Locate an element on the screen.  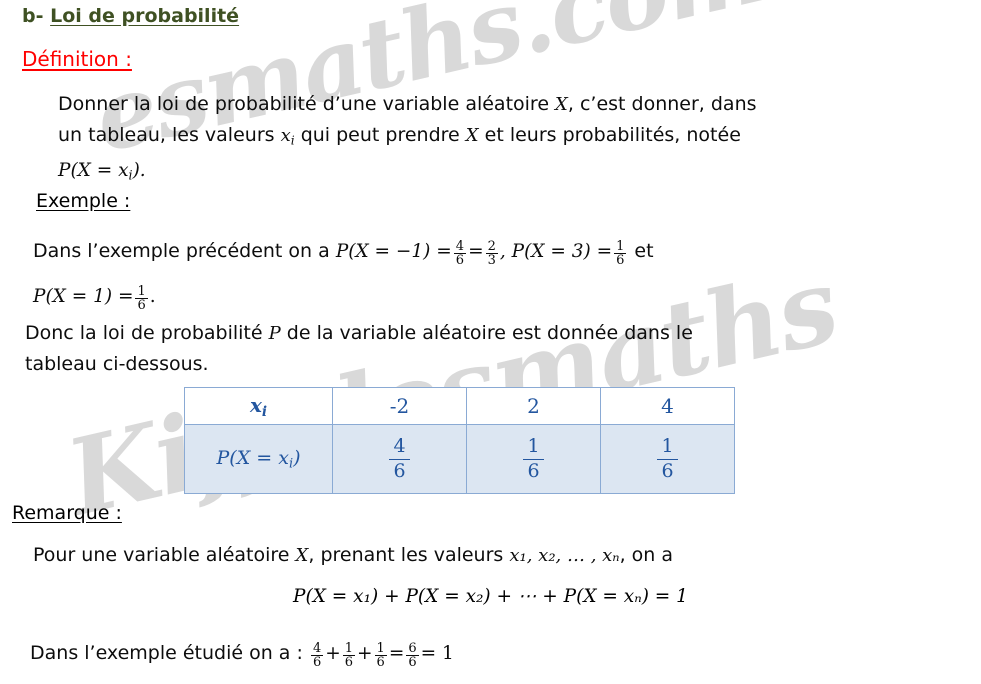
remarque-vars-list: x₁, x₂, … , xₙ is located at coordinates (564, 555).